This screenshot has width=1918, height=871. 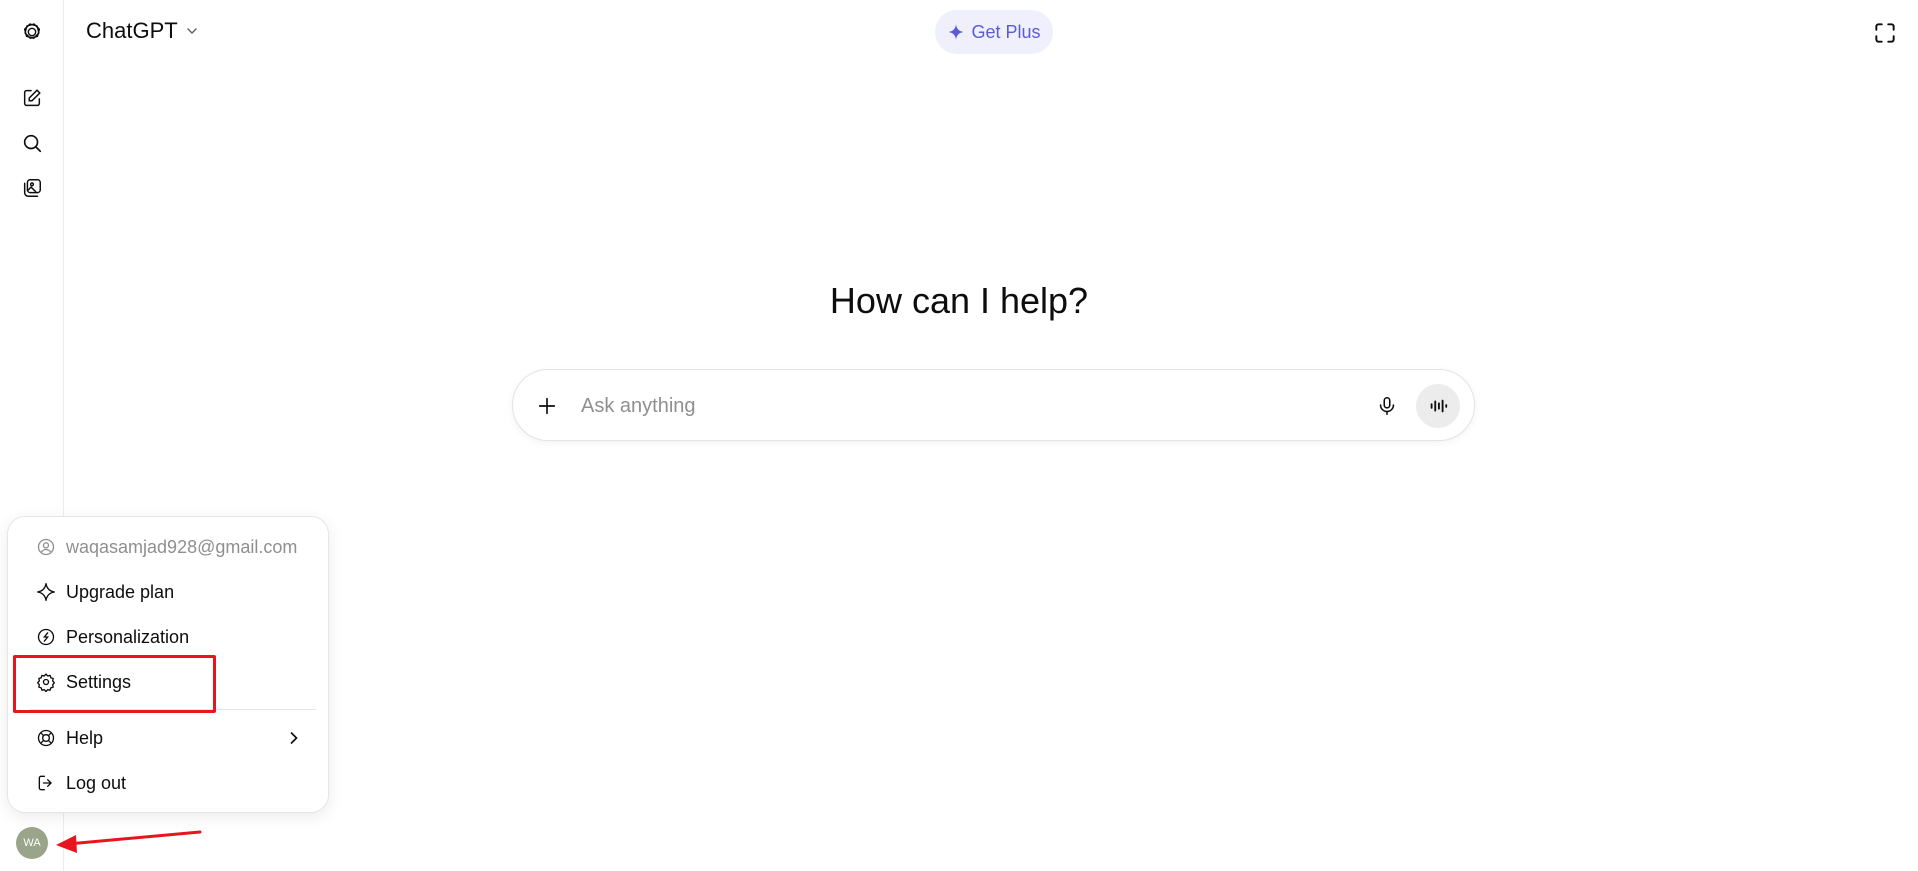 What do you see at coordinates (132, 30) in the screenshot?
I see `model-name: ChatGPT` at bounding box center [132, 30].